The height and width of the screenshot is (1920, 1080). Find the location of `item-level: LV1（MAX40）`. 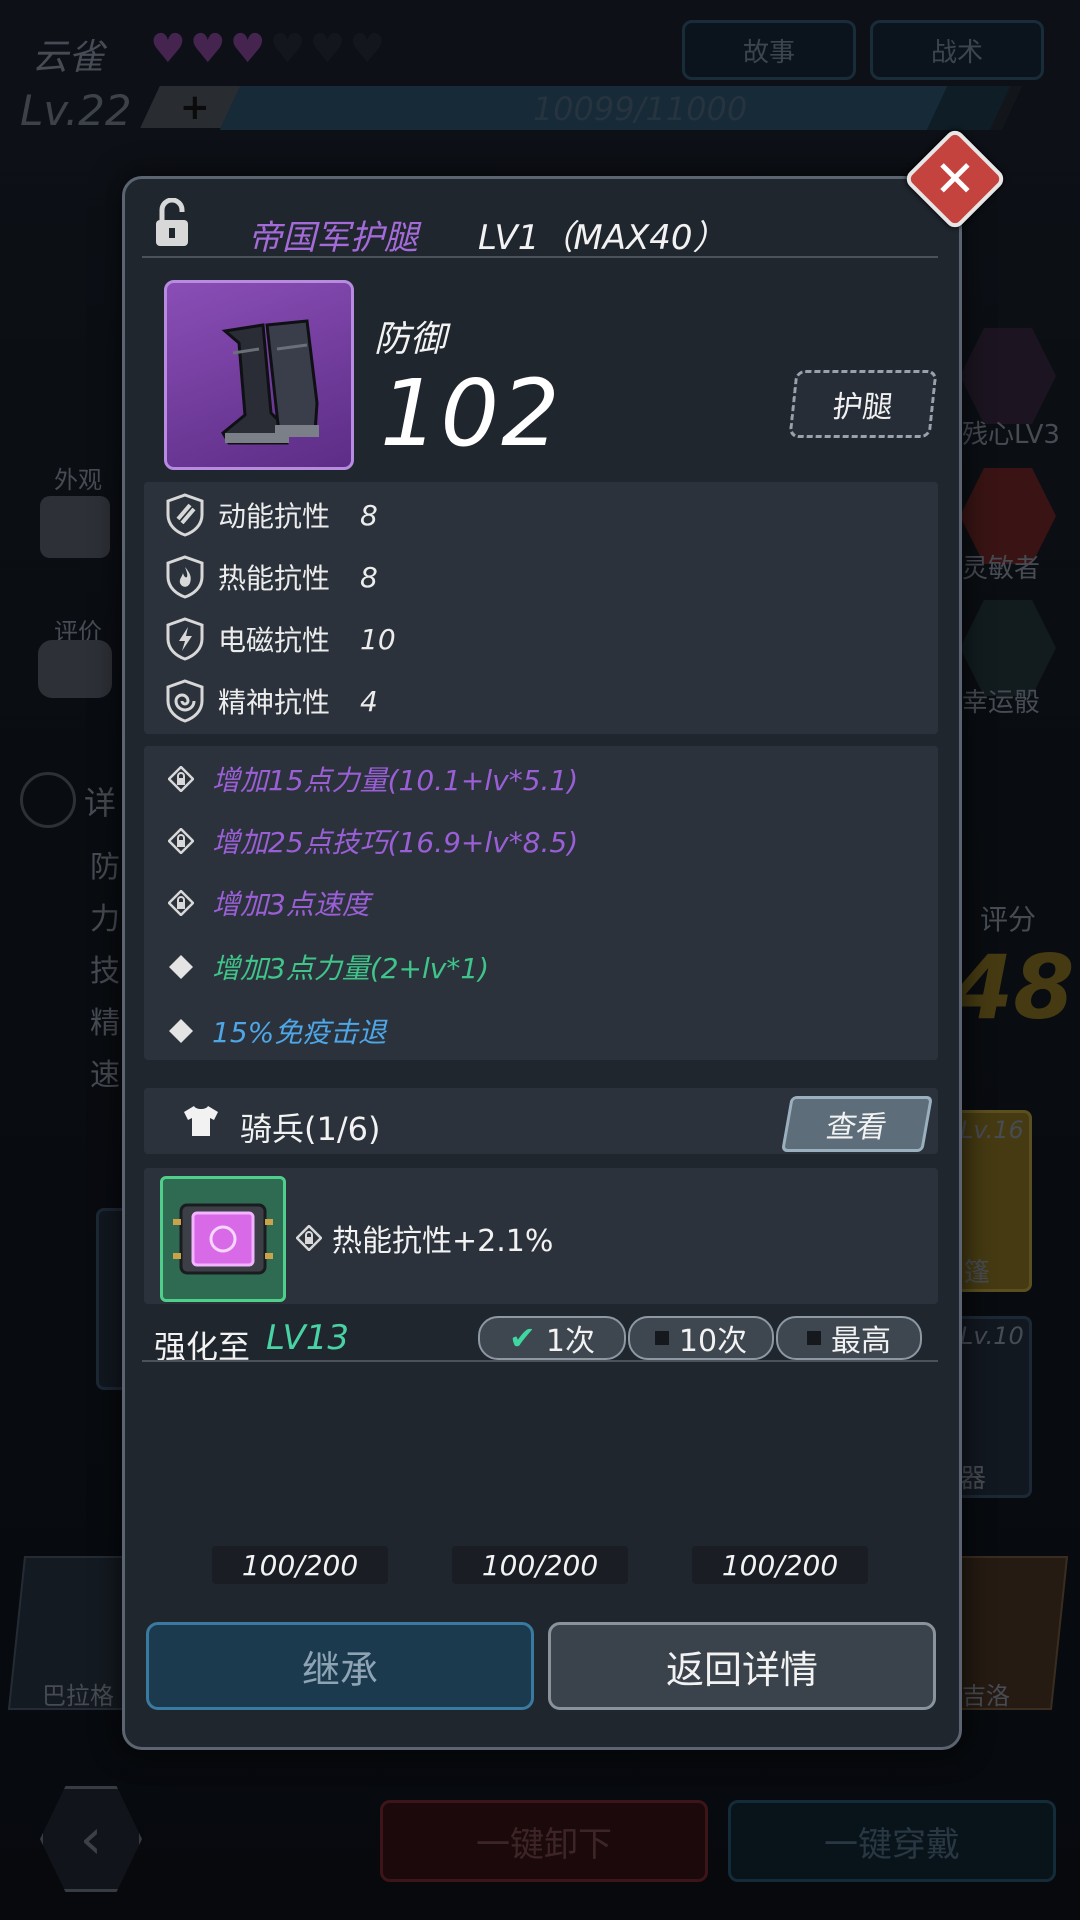

item-level: LV1（MAX40） is located at coordinates (602, 238).